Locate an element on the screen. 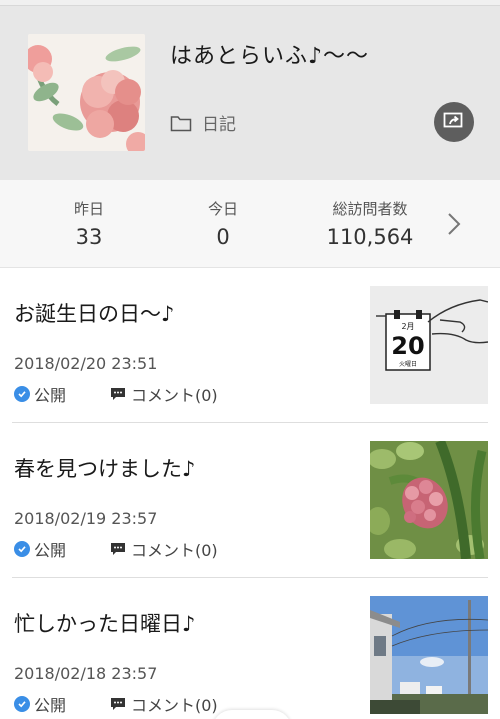  share-icon is located at coordinates (453, 120).